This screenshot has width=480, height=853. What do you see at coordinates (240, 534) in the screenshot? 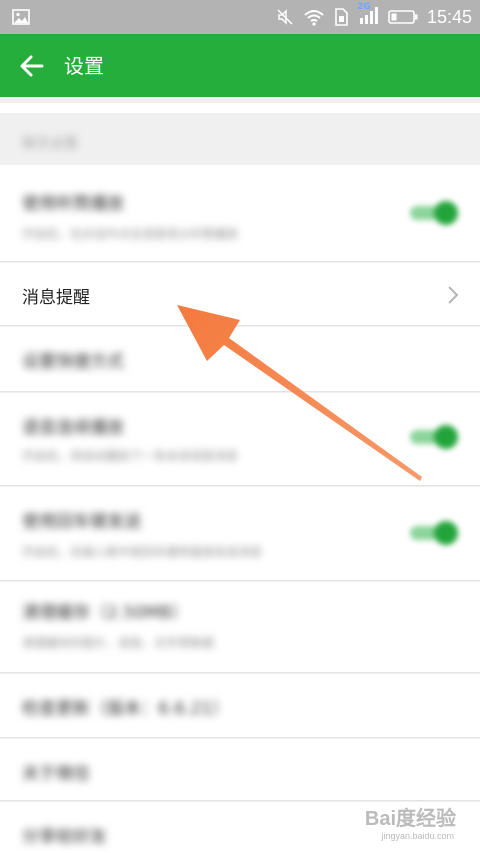
I see `settings-item-enter-to-send: 使用回车键发送 开启后，在输入框中按回车键将直接发送消息` at bounding box center [240, 534].